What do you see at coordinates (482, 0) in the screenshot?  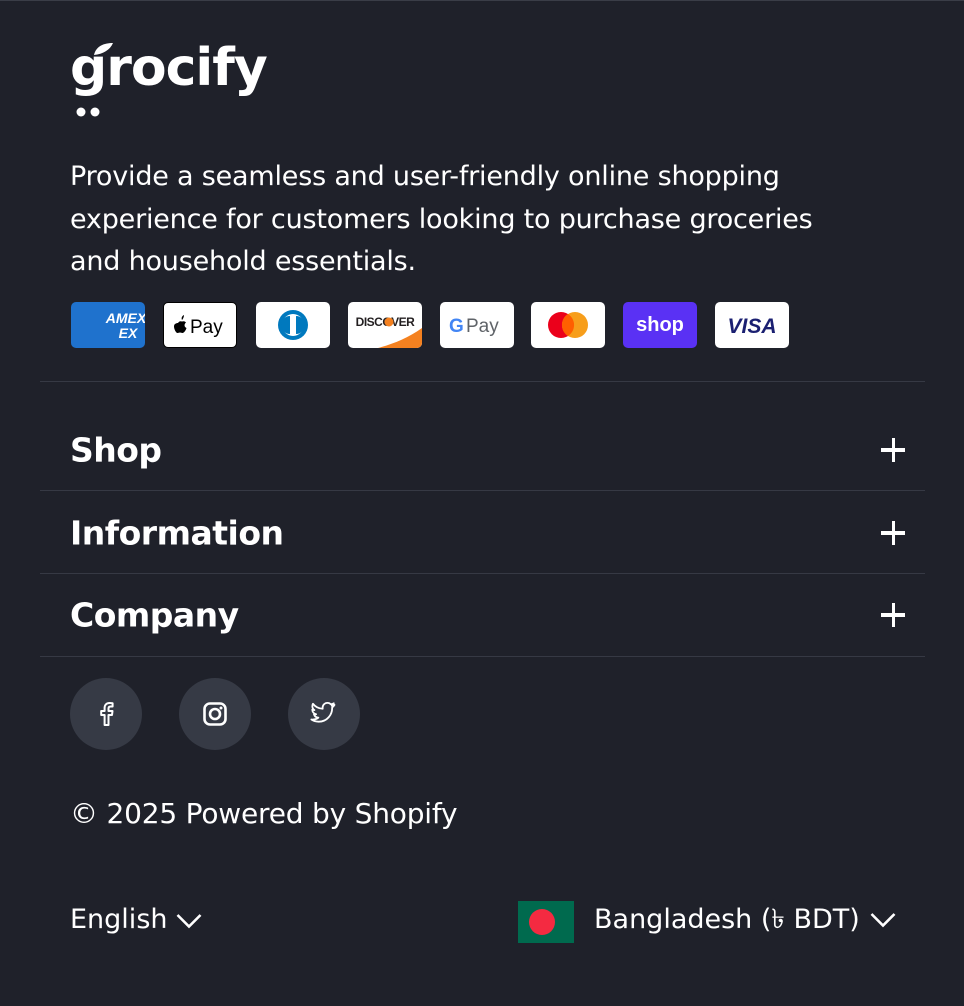 I see `top-border` at bounding box center [482, 0].